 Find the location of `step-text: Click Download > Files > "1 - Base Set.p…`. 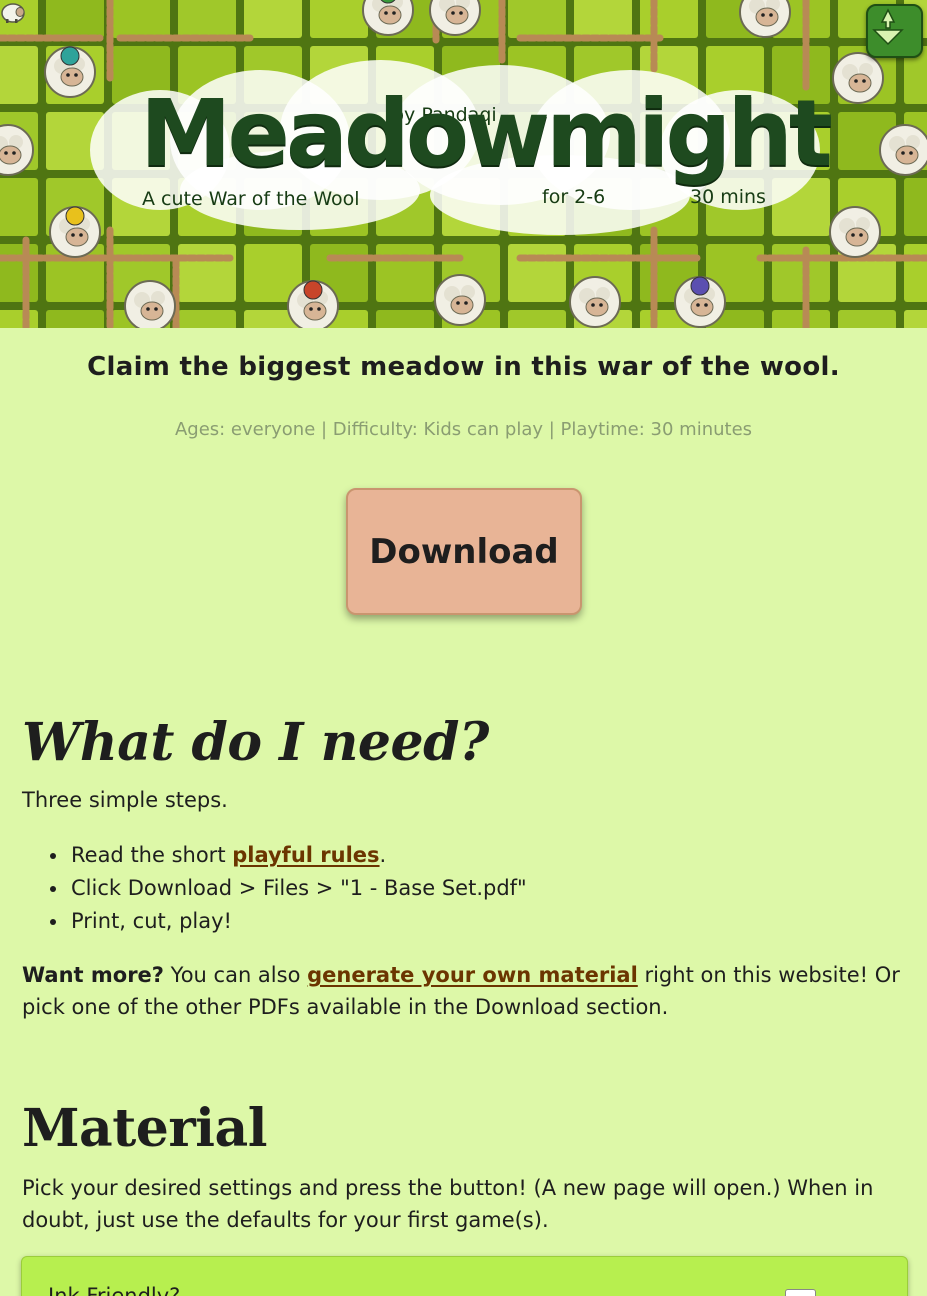

step-text: Click Download > Files > "1 - Base Set.p… is located at coordinates (299, 888).